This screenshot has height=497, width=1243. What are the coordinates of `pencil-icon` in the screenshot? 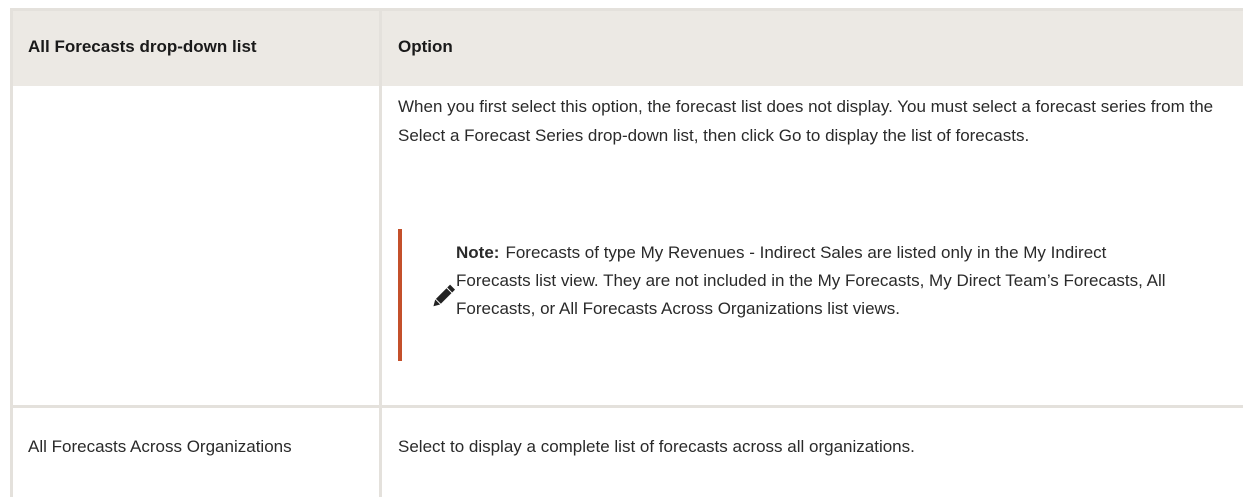 It's located at (443, 296).